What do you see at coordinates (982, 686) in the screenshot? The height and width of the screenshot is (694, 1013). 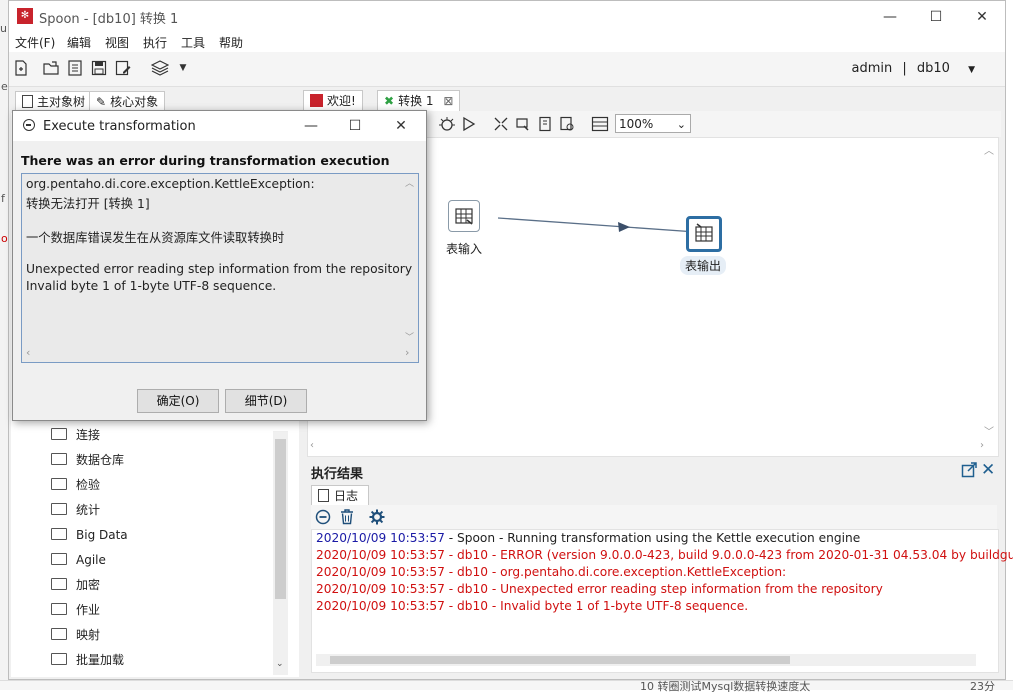 I see `bg-fragment: 23分` at bounding box center [982, 686].